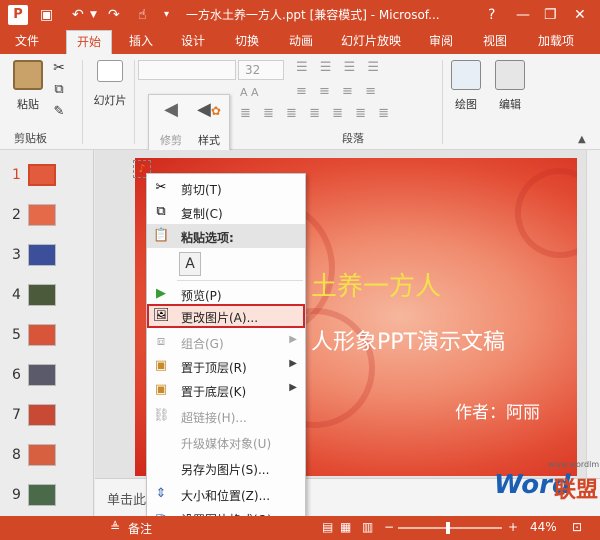 The image size is (600, 540). I want to click on zoom-slider-thumb, so click(448, 528).